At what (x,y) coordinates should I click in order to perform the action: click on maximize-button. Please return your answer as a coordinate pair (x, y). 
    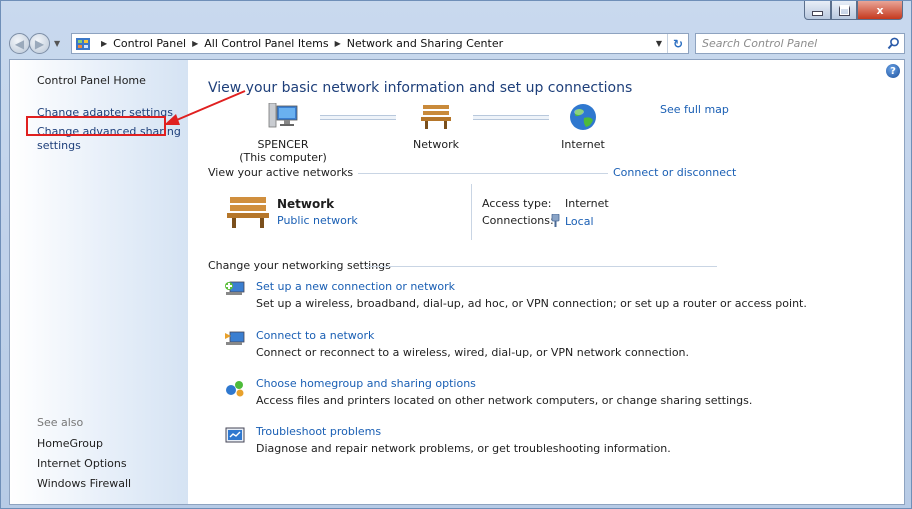
    Looking at the image, I should click on (844, 10).